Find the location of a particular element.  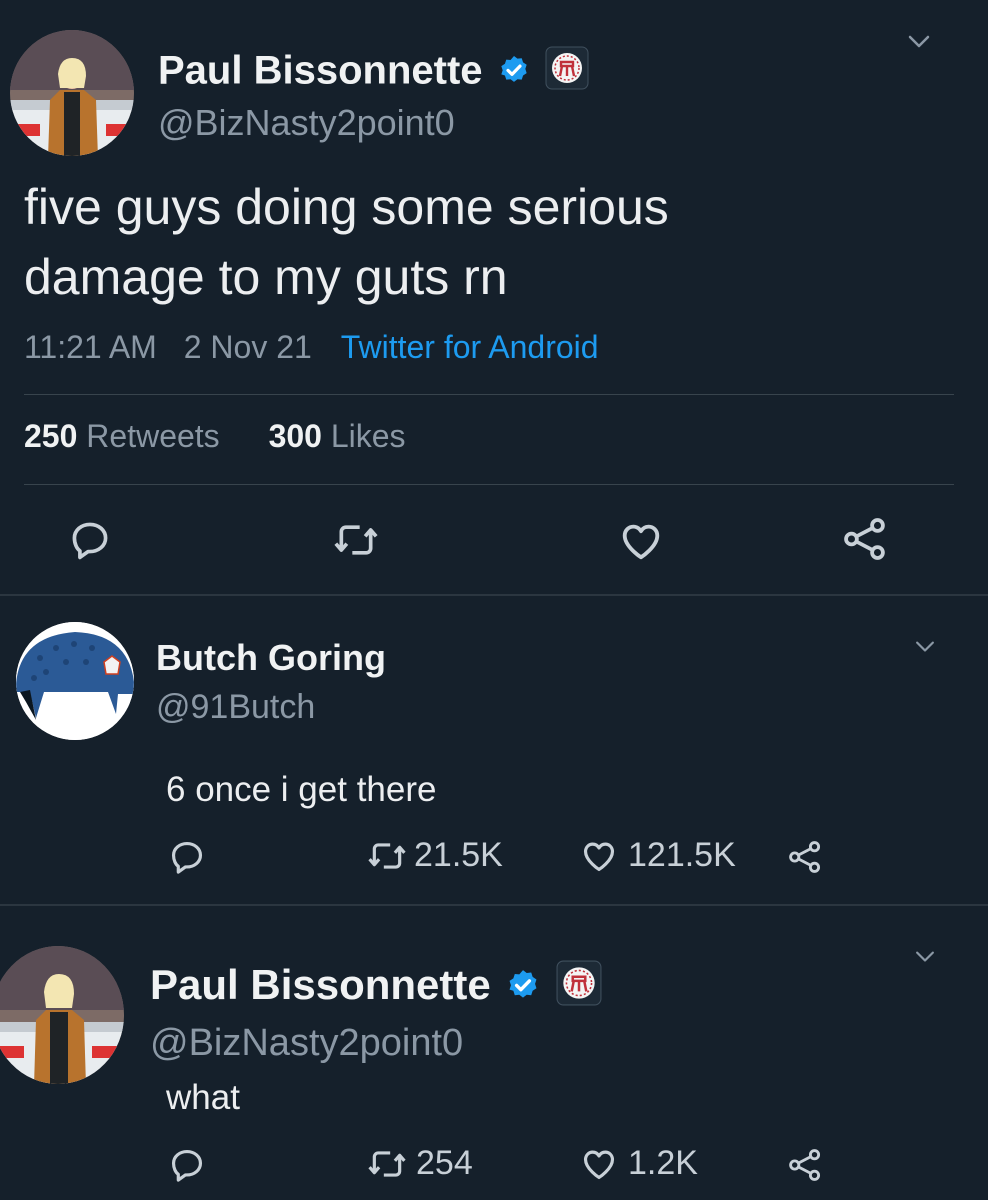

reply-author-handle: @91Butch is located at coordinates (235, 707).